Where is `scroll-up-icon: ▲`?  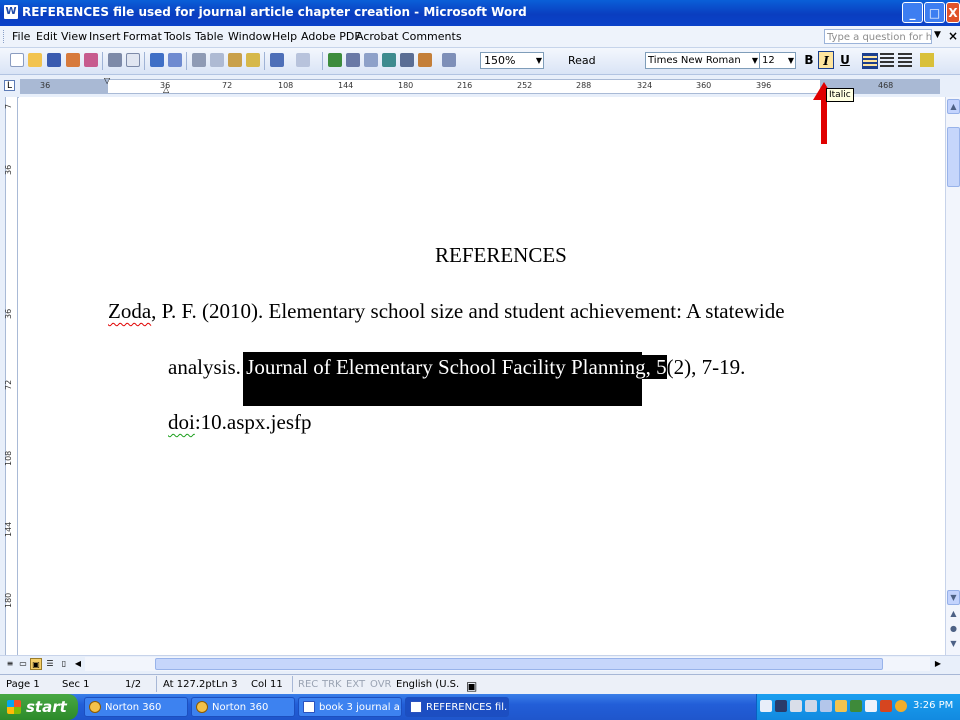
scroll-up-icon: ▲ is located at coordinates (953, 106).